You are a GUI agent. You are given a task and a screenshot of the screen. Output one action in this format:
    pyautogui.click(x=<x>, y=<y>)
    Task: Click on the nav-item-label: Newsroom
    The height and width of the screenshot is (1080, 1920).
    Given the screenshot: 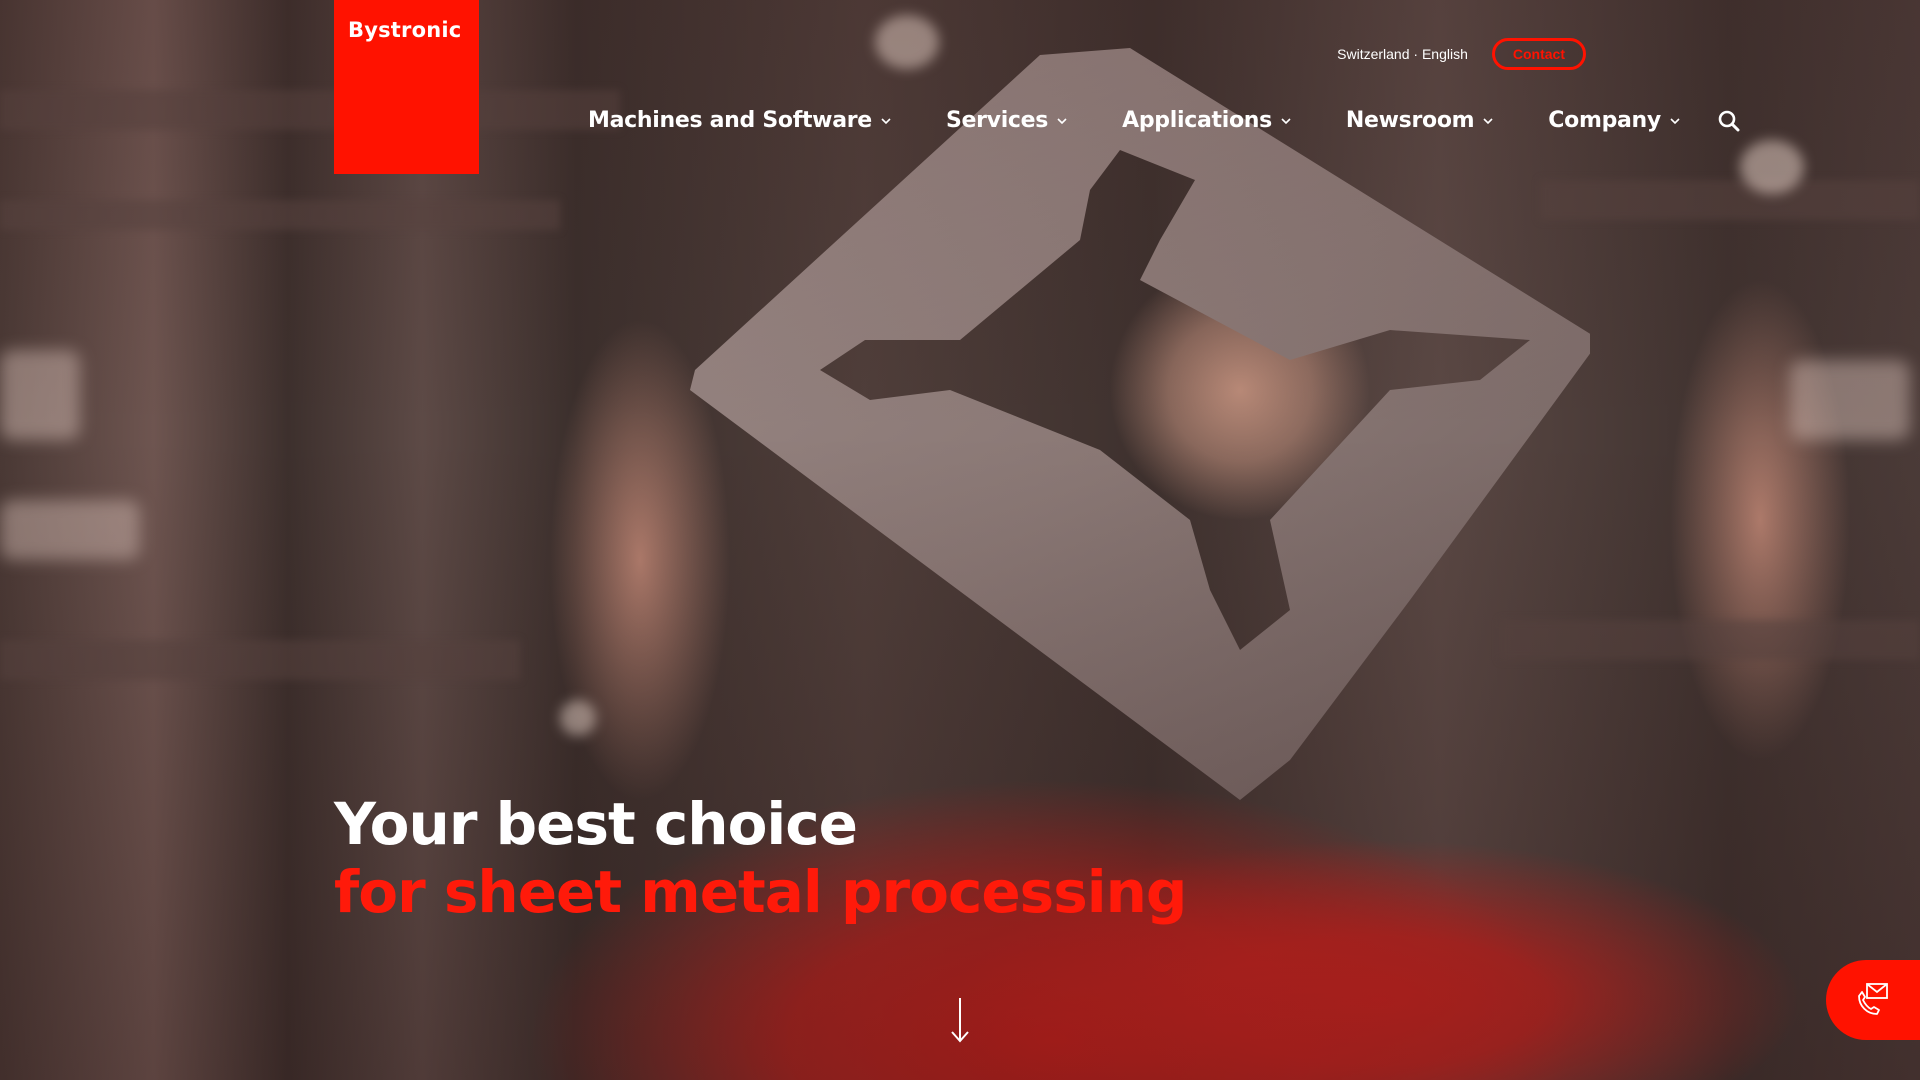 What is the action you would take?
    pyautogui.click(x=1410, y=120)
    